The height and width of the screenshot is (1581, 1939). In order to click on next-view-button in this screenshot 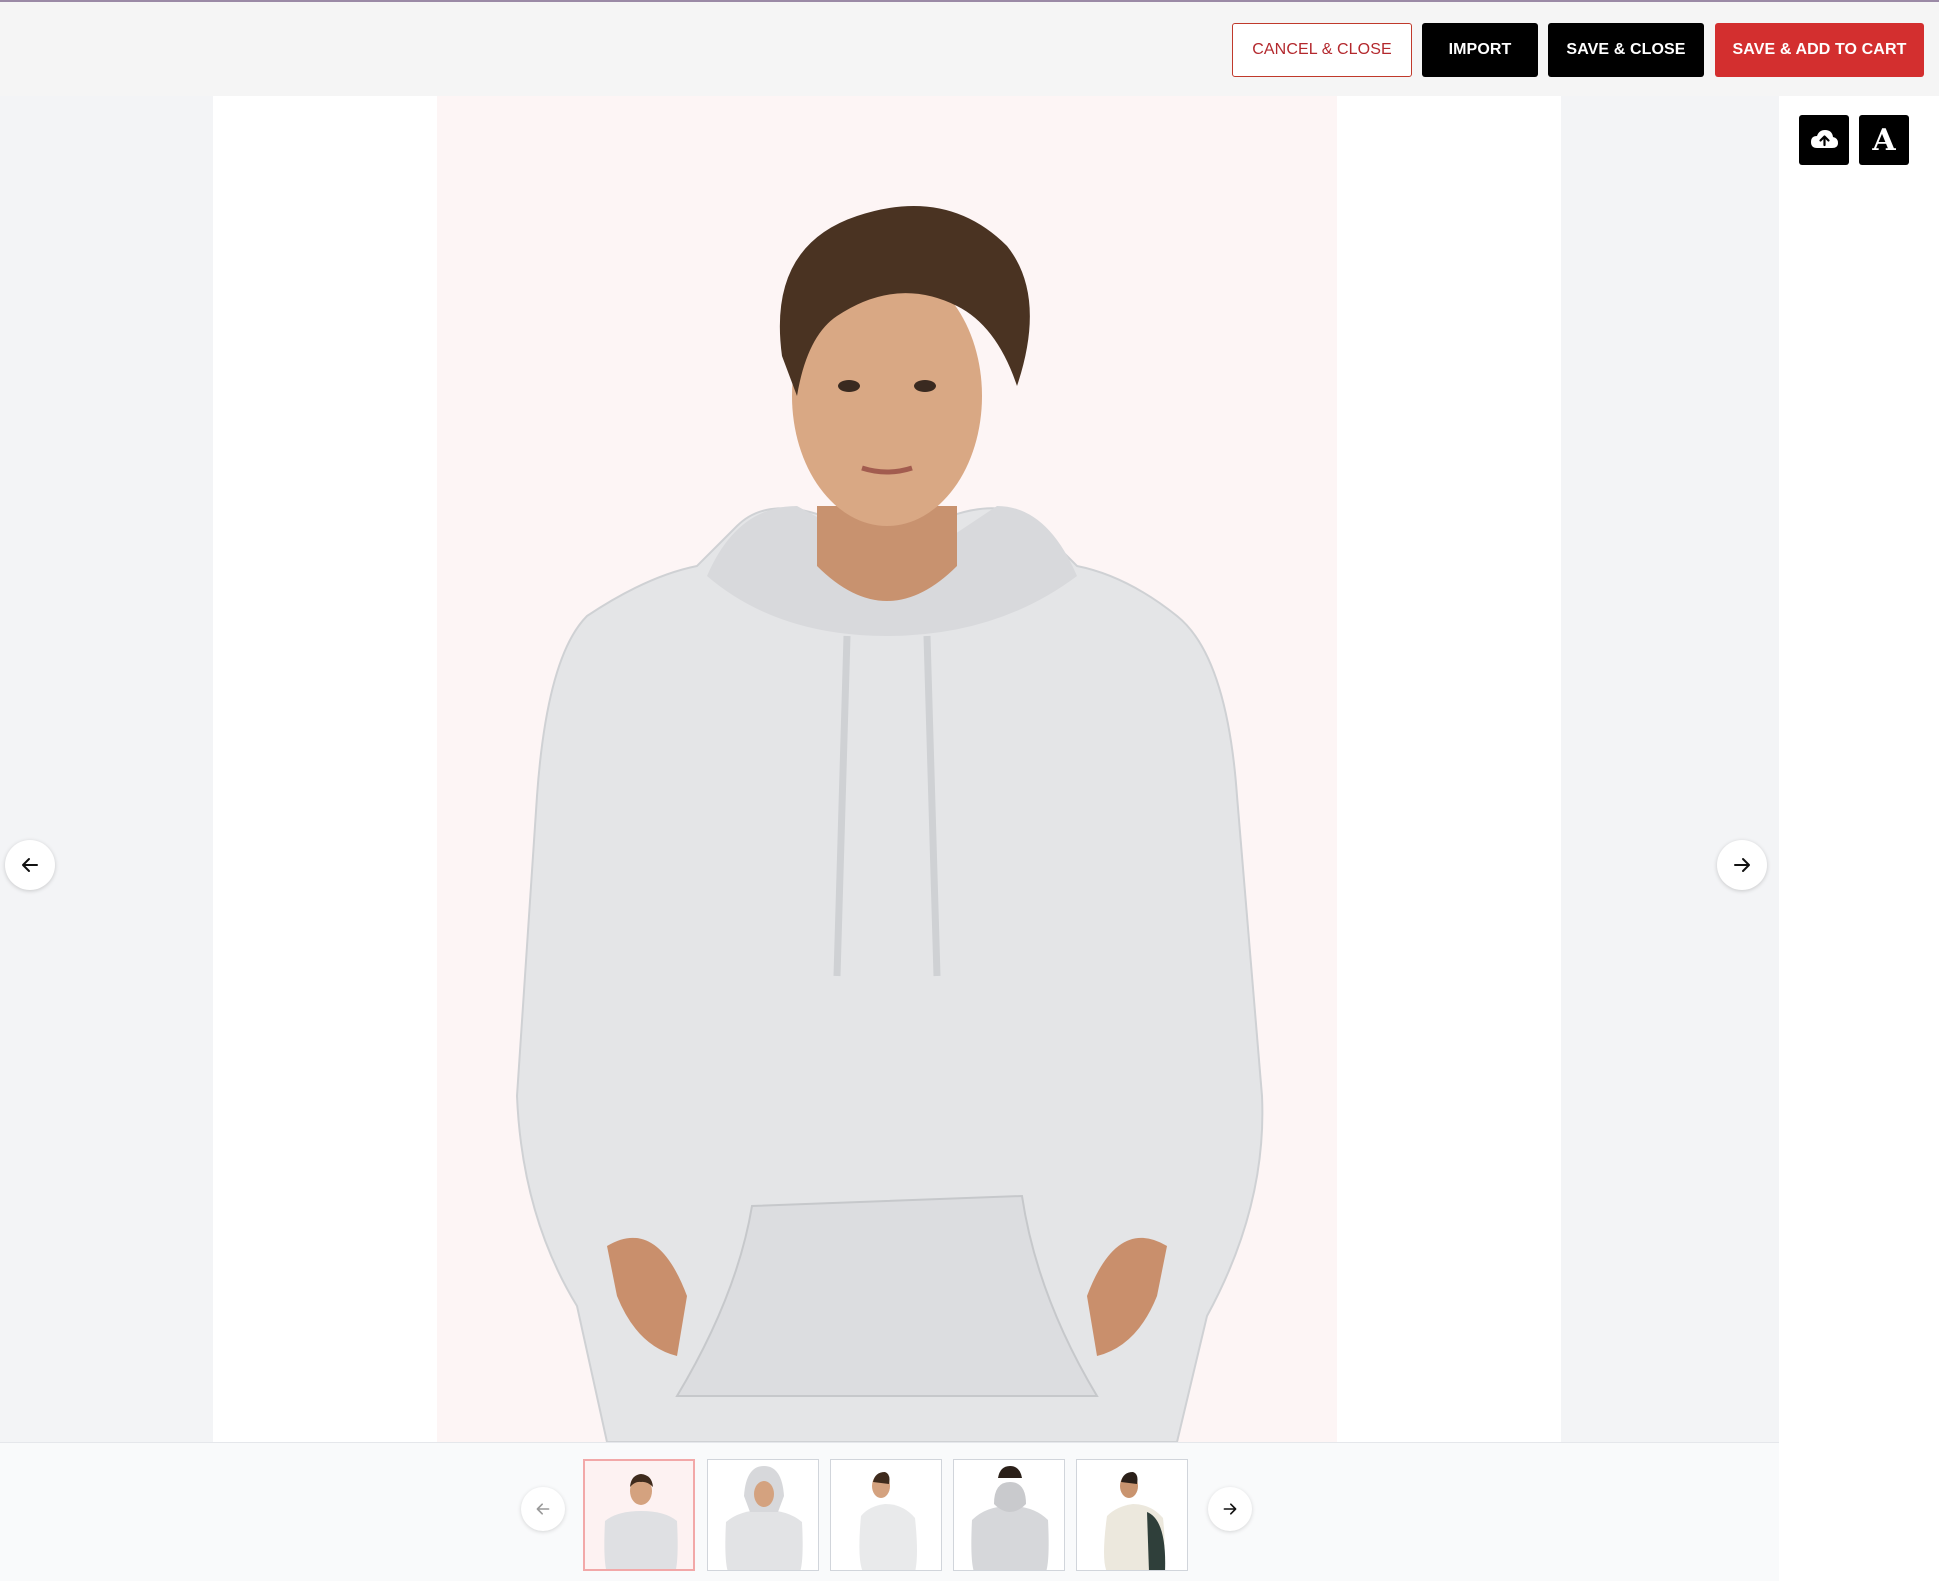, I will do `click(1742, 865)`.